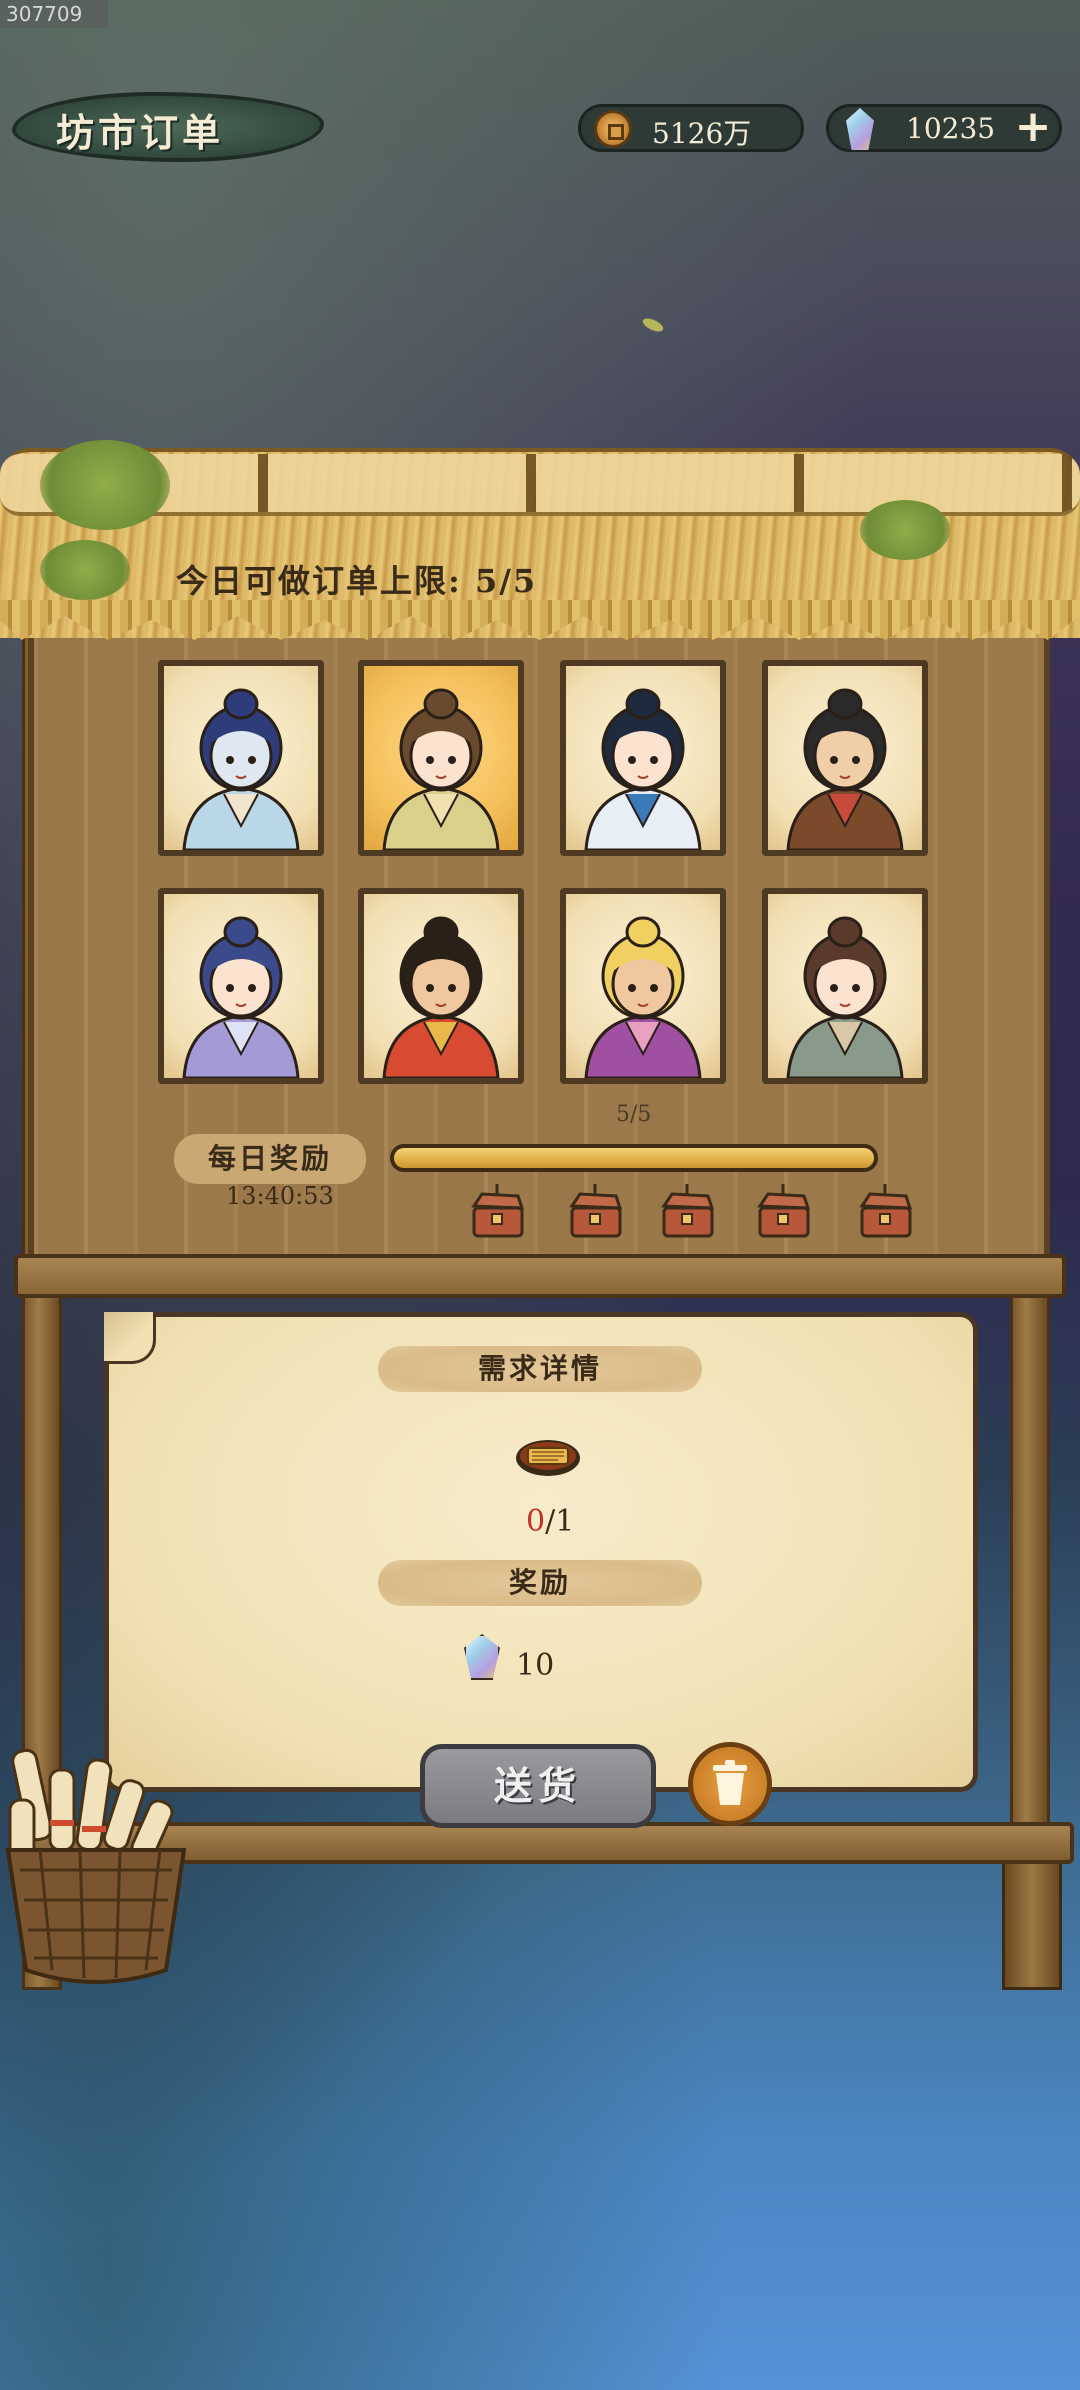  Describe the element at coordinates (241, 769) in the screenshot. I see `dragon-scholar-icon` at that location.